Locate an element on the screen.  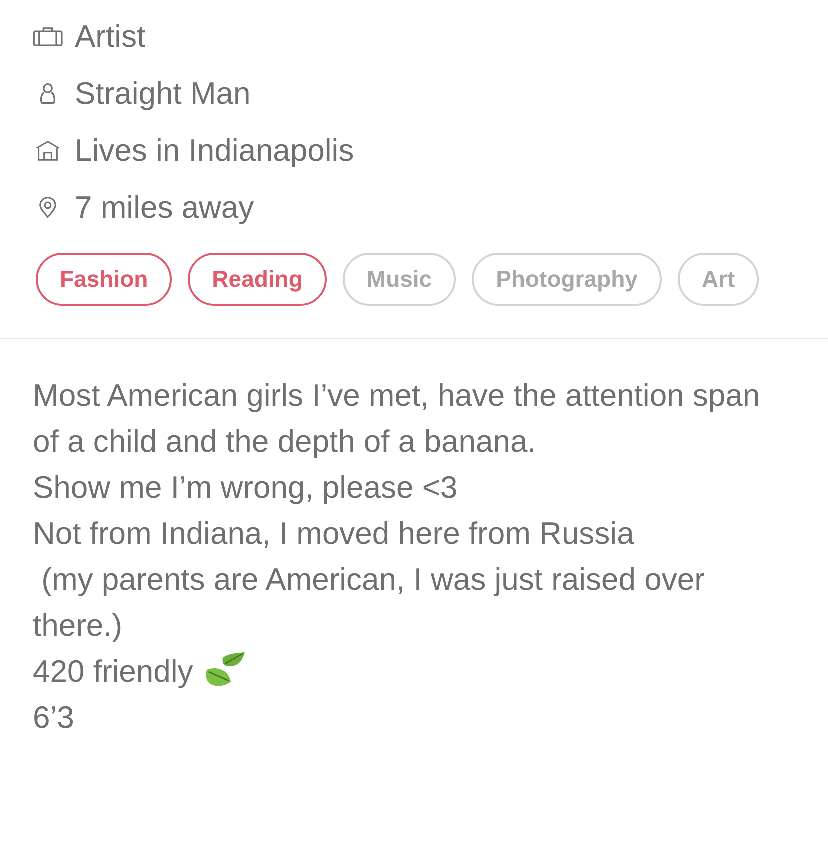
bio-text: Show me I’m wrong, please <3 is located at coordinates (246, 488).